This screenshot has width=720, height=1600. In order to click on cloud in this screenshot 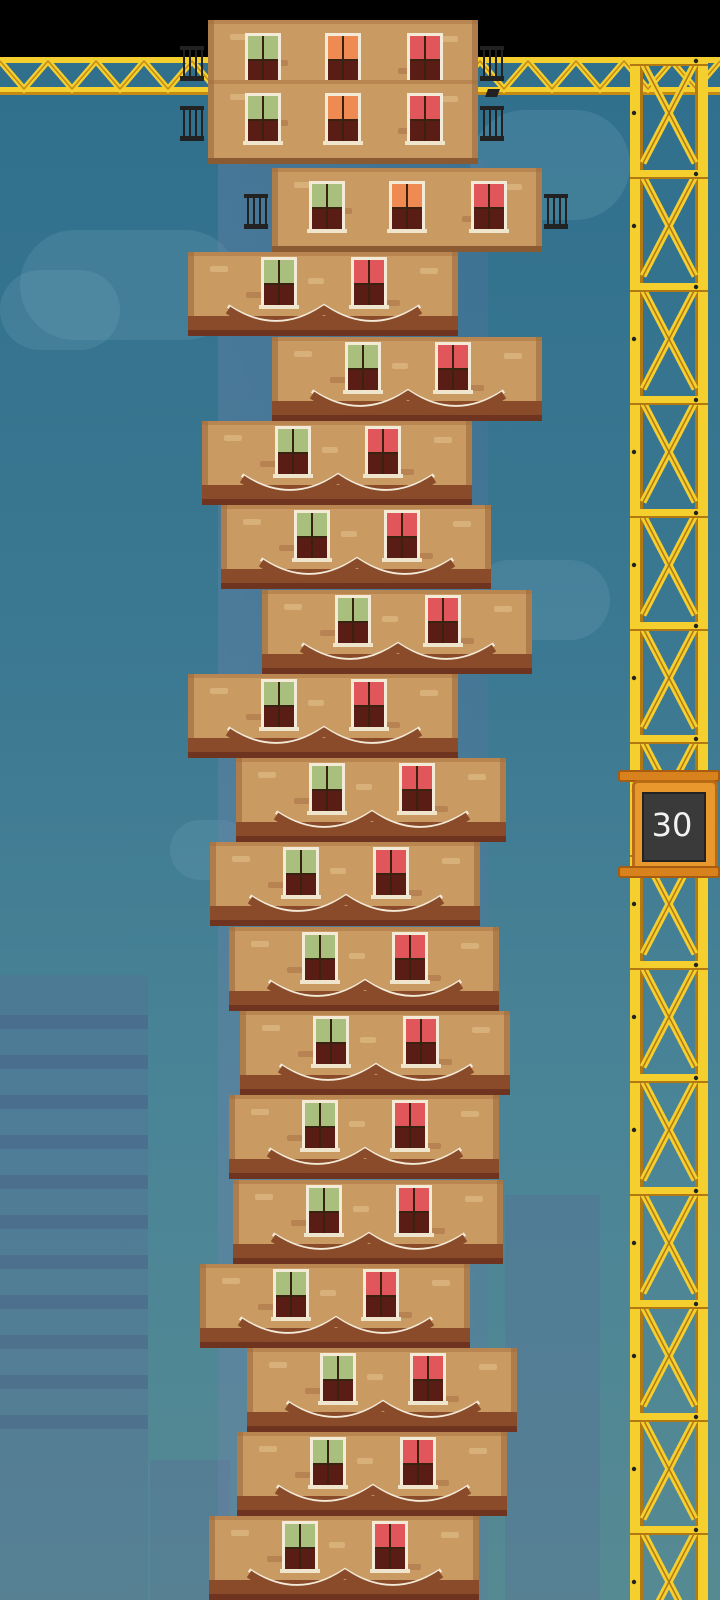, I will do `click(60, 310)`.